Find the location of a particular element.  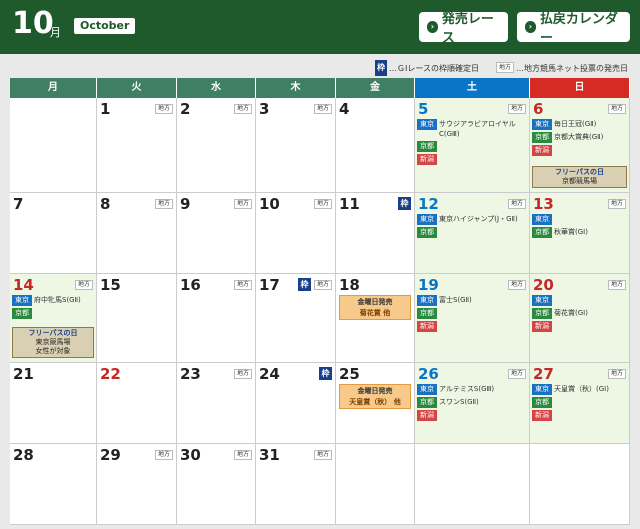

weekday-header: 火 is located at coordinates (137, 88).